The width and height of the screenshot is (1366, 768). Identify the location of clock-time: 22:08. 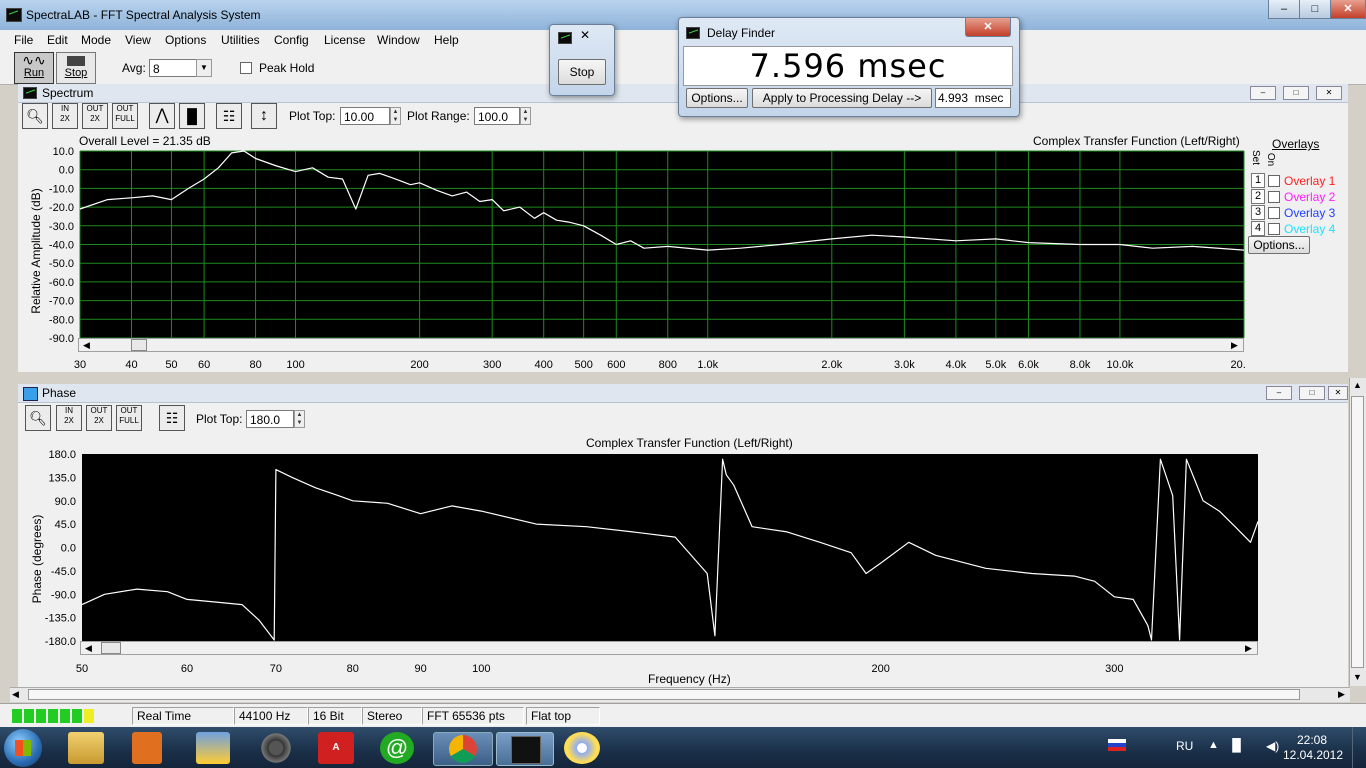
(1312, 740).